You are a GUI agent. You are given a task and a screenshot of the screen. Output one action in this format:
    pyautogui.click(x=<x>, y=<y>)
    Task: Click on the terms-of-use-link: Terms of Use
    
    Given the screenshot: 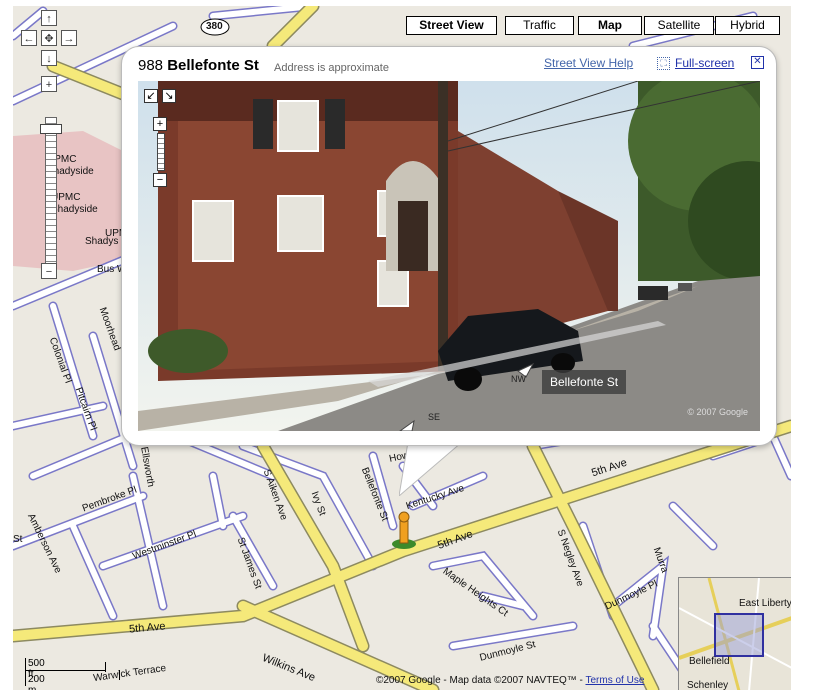 What is the action you would take?
    pyautogui.click(x=614, y=680)
    